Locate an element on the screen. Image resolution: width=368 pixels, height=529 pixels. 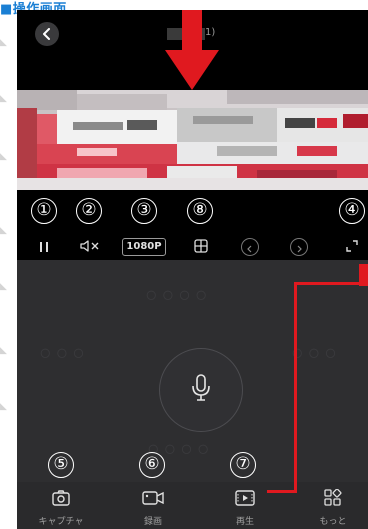
chevron-right-icon is located at coordinates (299, 247).